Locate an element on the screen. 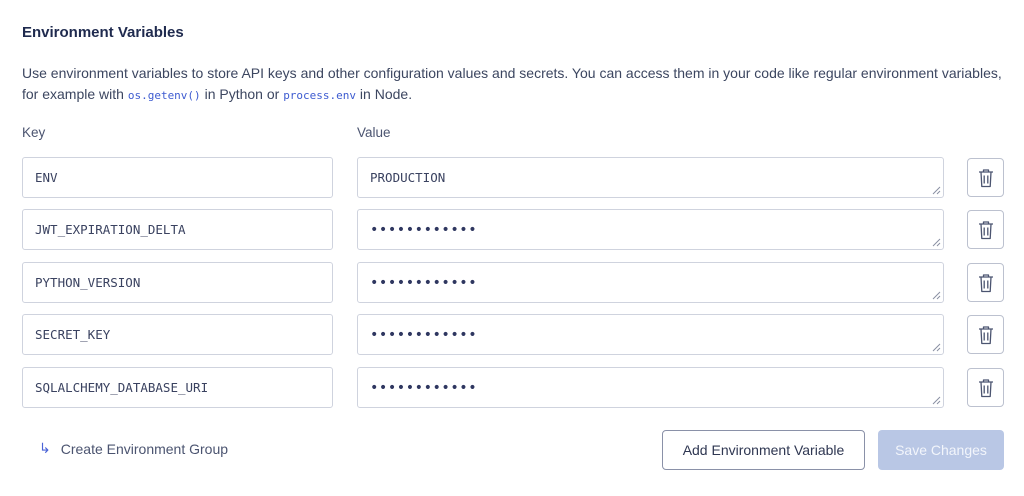 Image resolution: width=1024 pixels, height=496 pixels. create-environment-group-label: Create Environment Group is located at coordinates (144, 448).